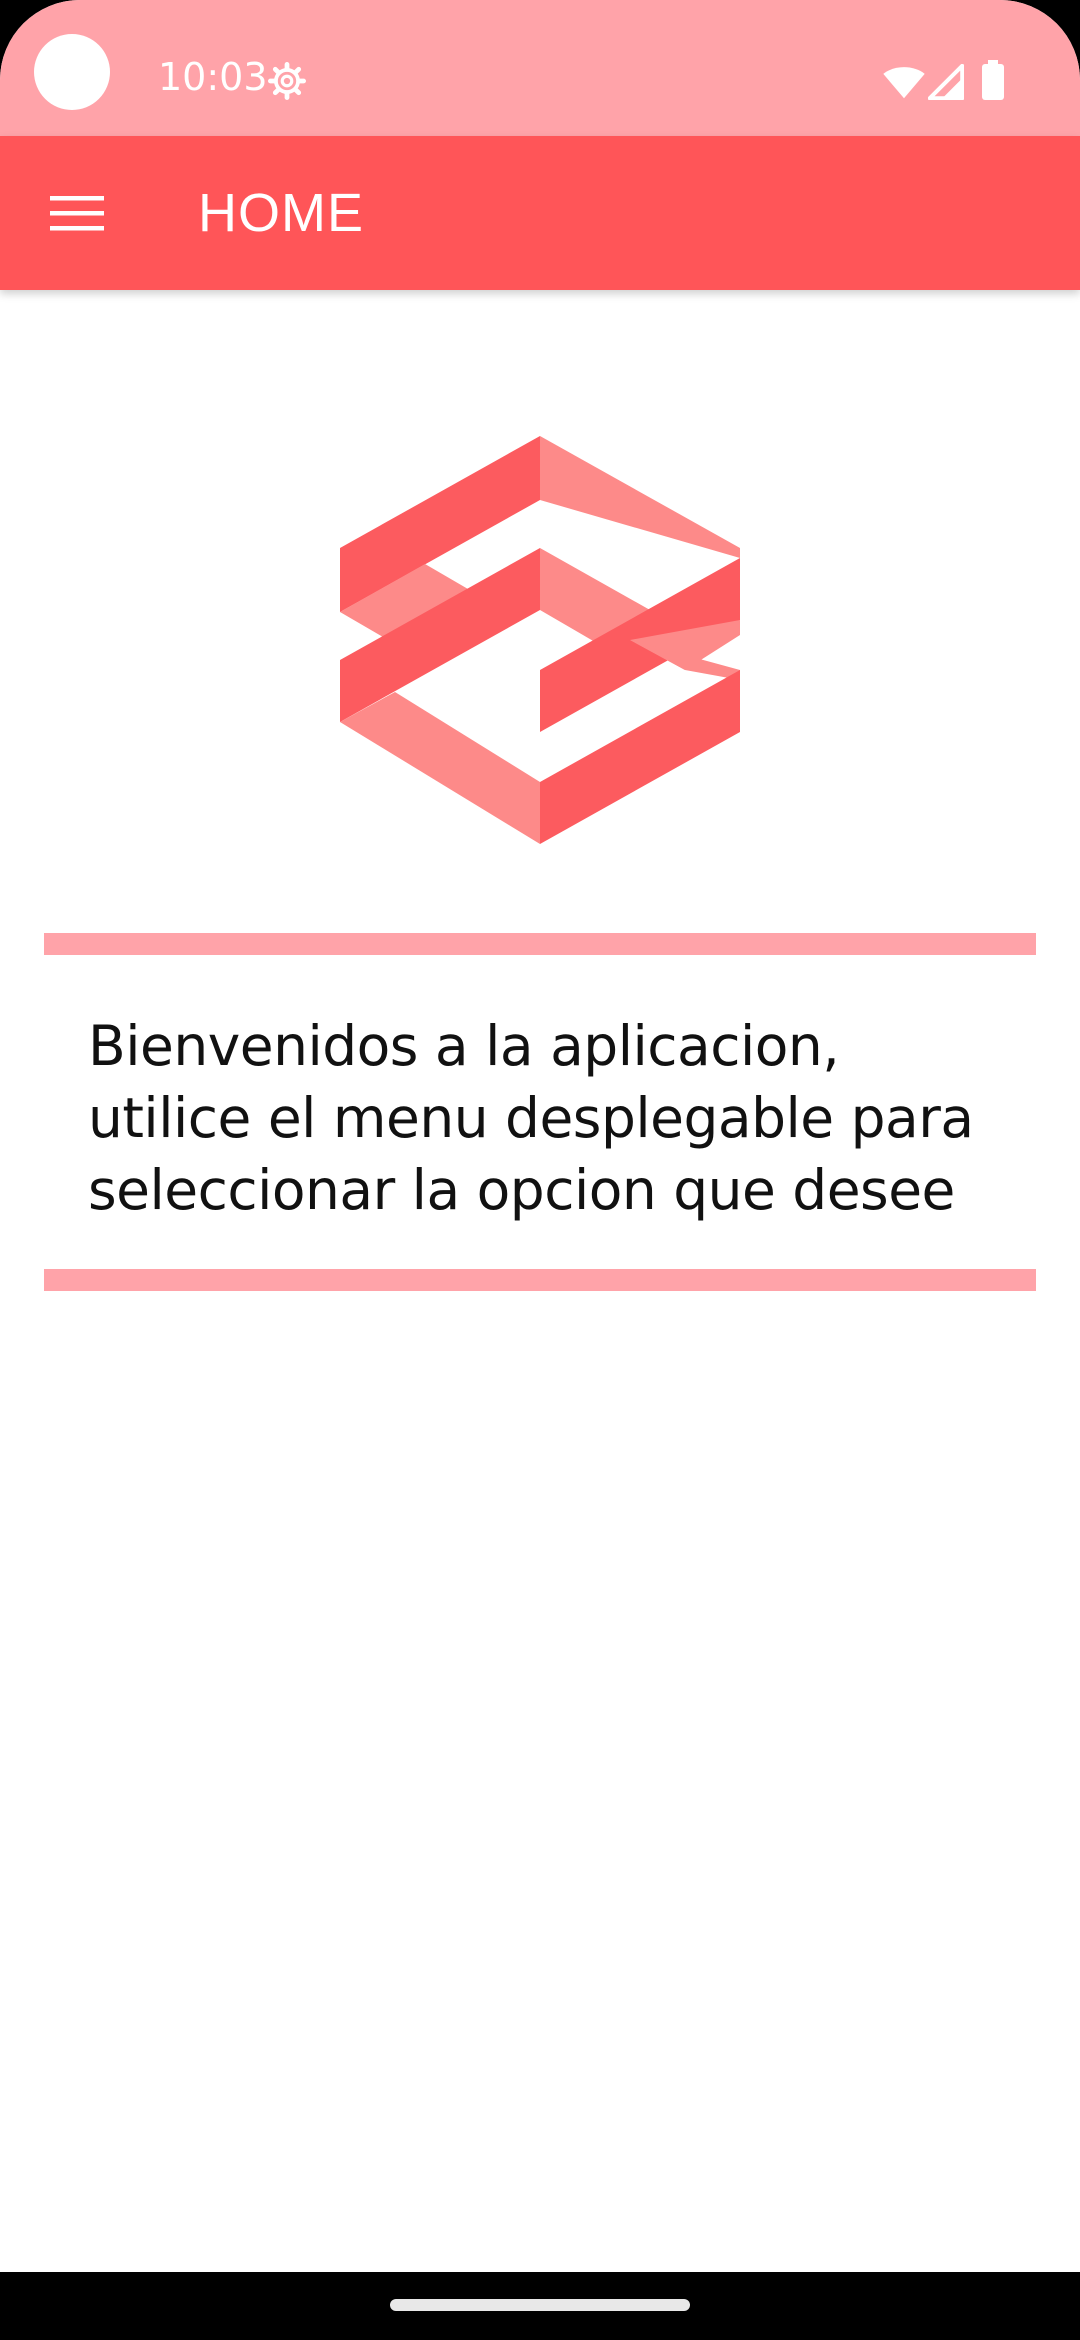  What do you see at coordinates (72, 72) in the screenshot?
I see `camera-cutout` at bounding box center [72, 72].